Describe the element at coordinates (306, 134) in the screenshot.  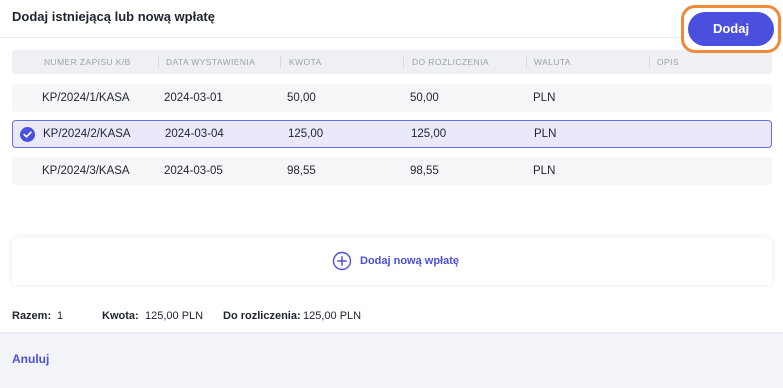
I see `cell-amount: 125,00` at that location.